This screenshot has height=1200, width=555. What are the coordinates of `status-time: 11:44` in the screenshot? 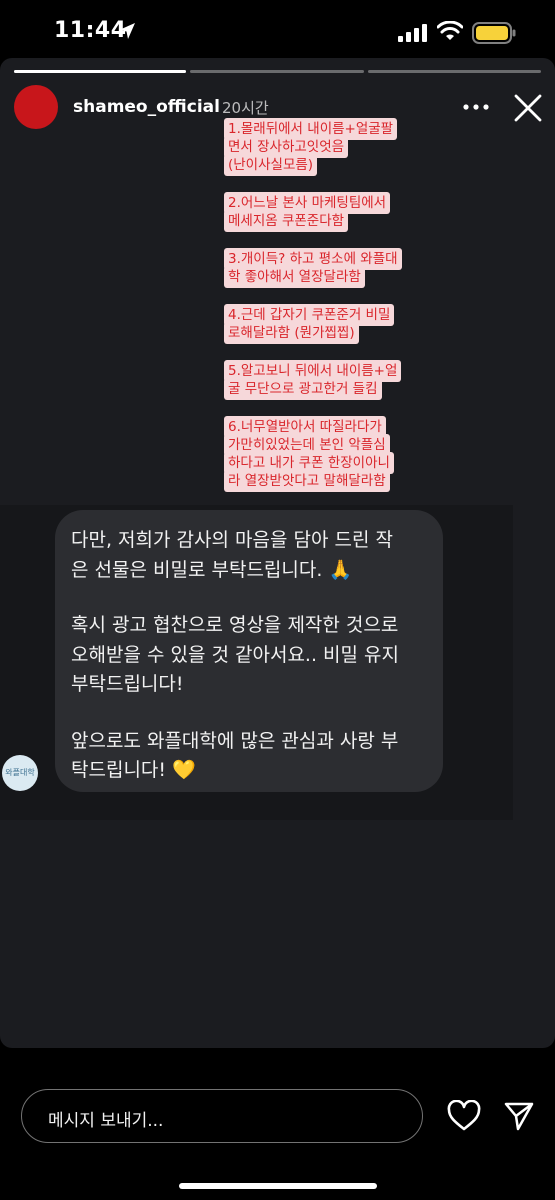 It's located at (90, 30).